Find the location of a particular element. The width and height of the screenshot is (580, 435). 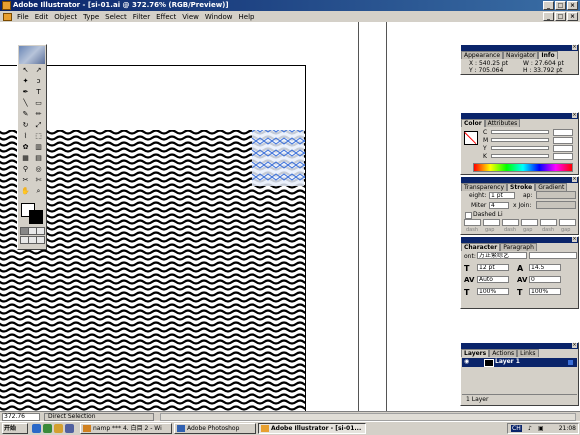

stroke-swatch-icon is located at coordinates (36, 217).